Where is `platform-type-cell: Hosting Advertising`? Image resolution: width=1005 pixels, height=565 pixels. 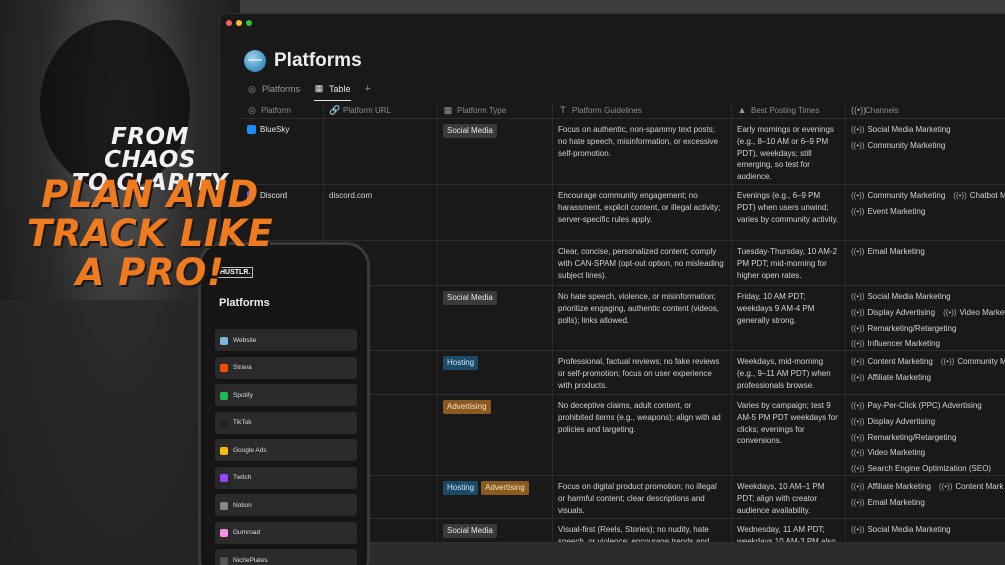 platform-type-cell: Hosting Advertising is located at coordinates (495, 497).